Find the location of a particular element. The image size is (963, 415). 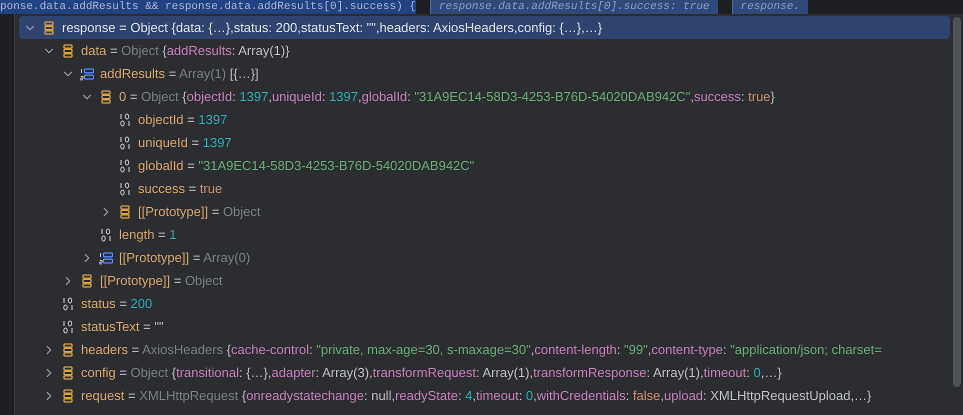

inline-value-hint: response.data.addResults[0].success: true is located at coordinates (574, 7).